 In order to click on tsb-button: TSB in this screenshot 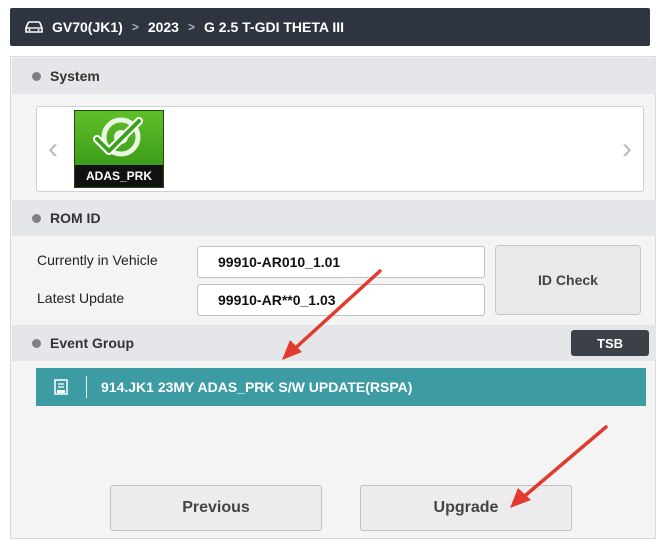, I will do `click(610, 343)`.